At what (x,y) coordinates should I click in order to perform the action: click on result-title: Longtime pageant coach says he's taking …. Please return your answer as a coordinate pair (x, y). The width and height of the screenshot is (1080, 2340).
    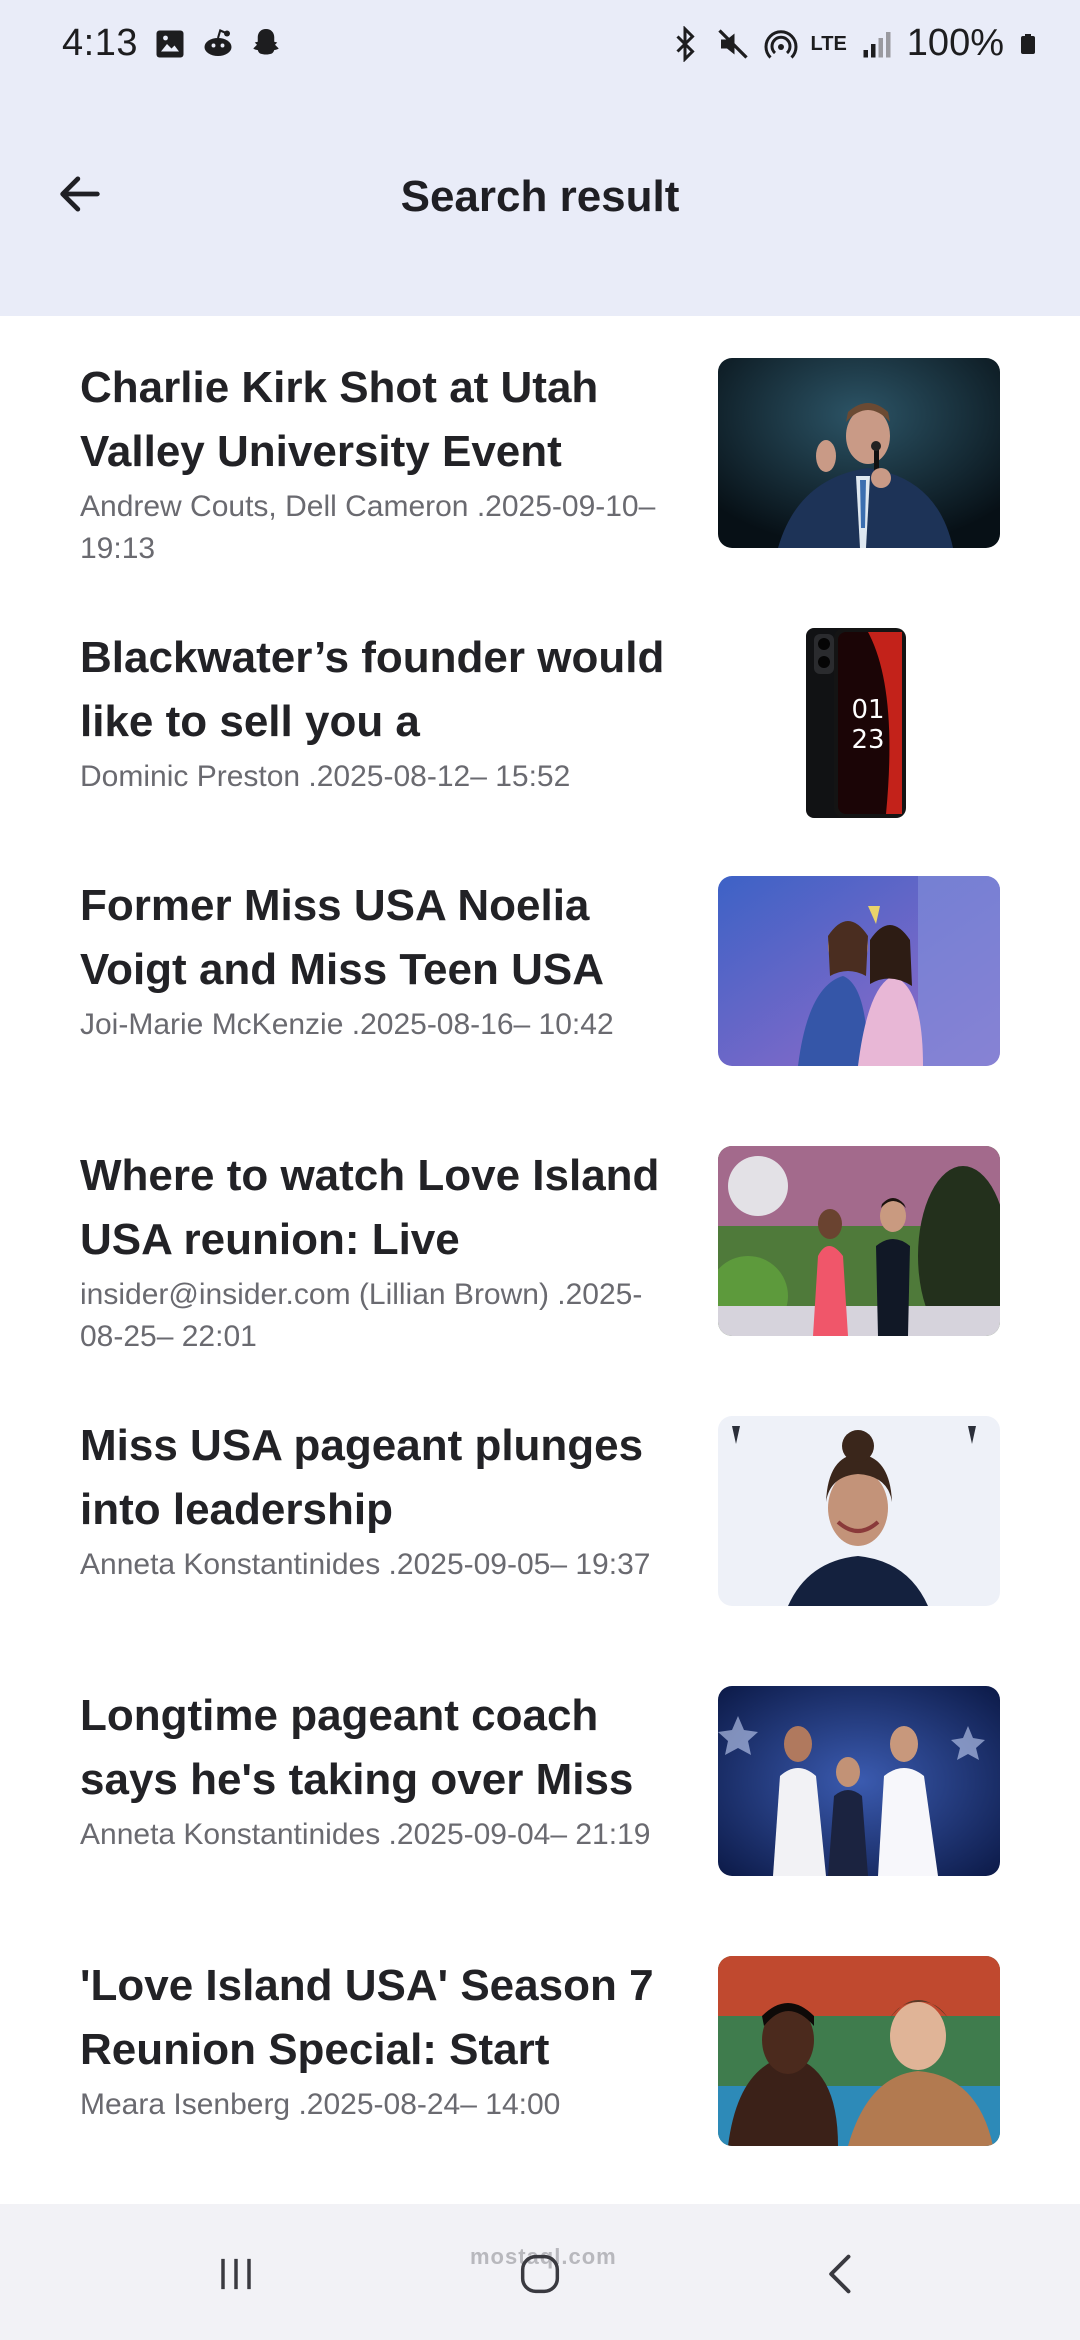
    Looking at the image, I should click on (357, 1747).